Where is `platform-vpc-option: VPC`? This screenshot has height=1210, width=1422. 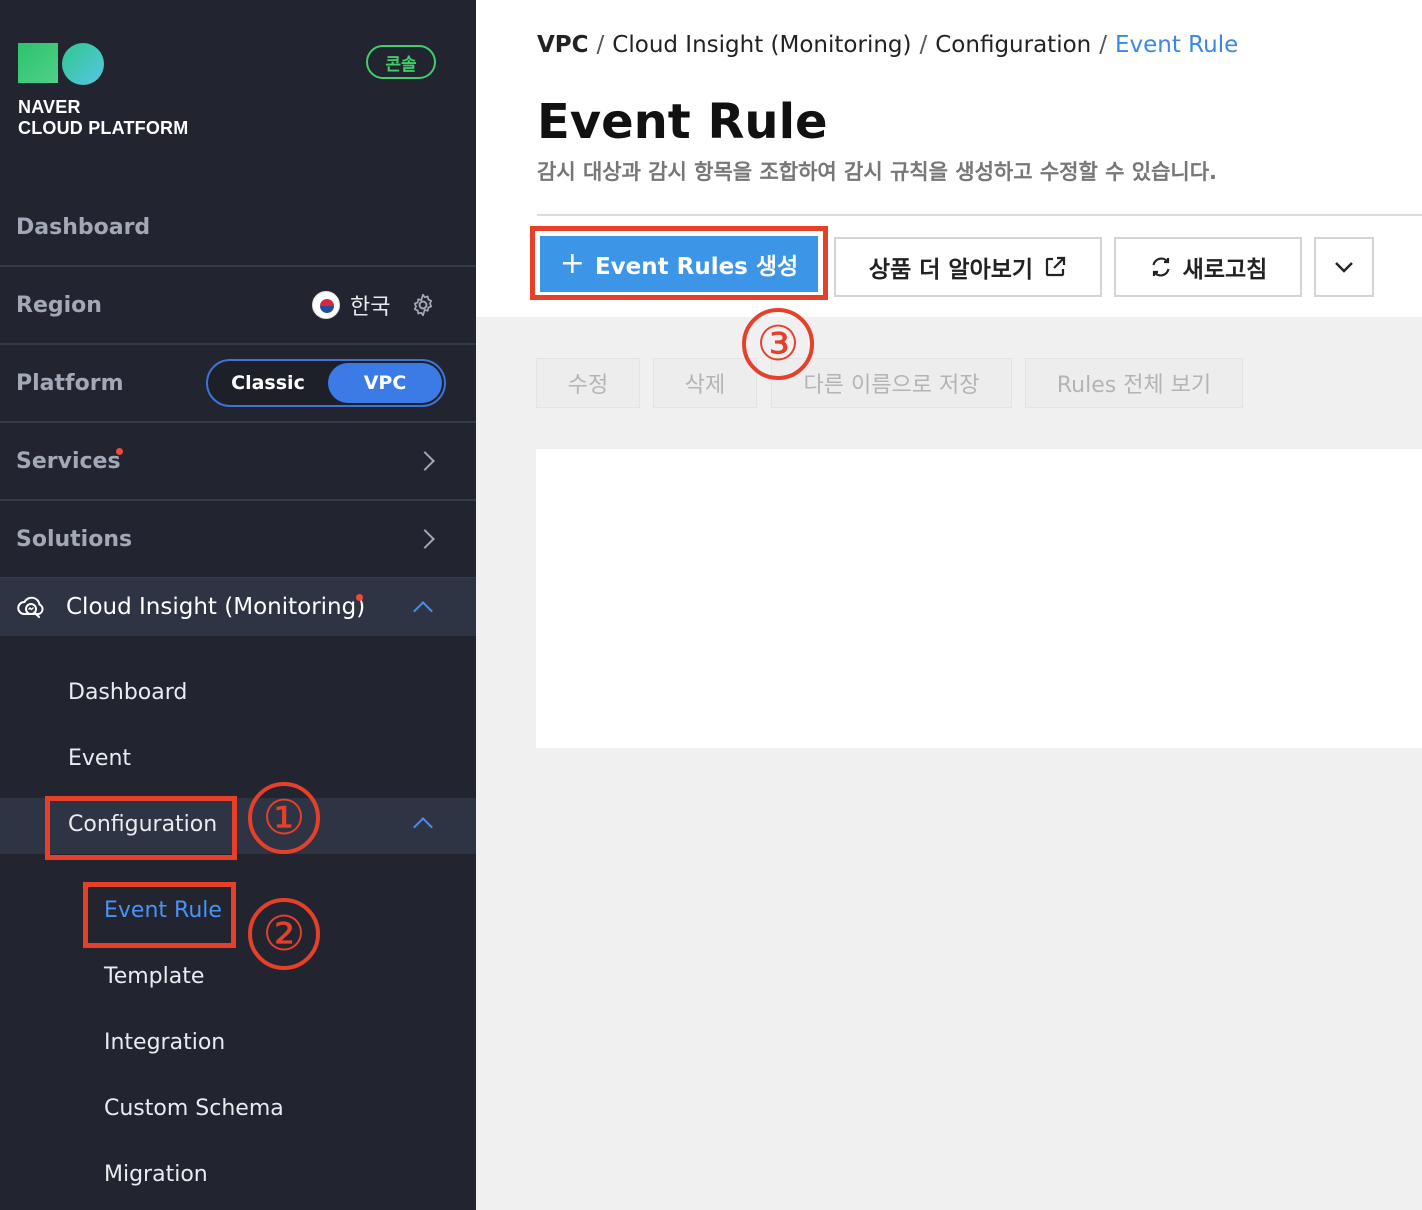 platform-vpc-option: VPC is located at coordinates (385, 383).